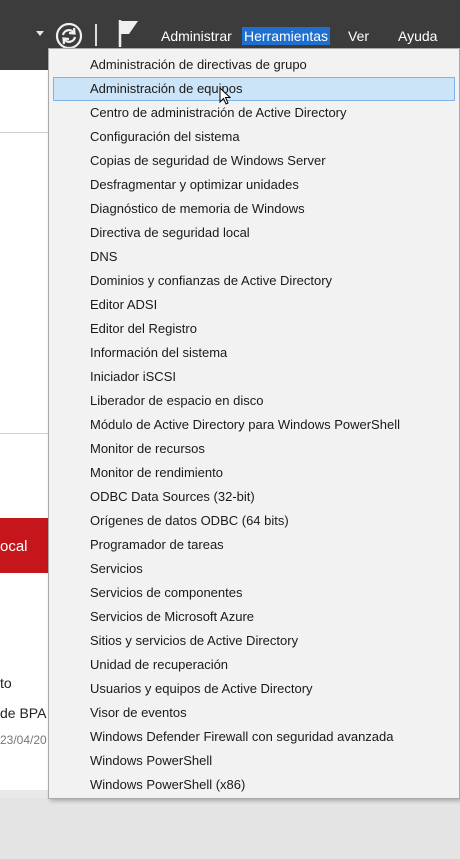 The image size is (460, 859). What do you see at coordinates (254, 449) in the screenshot?
I see `menu-item: Monitor de recursos` at bounding box center [254, 449].